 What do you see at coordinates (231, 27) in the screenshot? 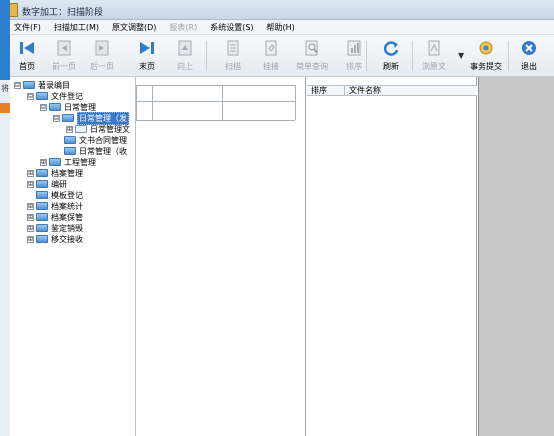
I see `menu-settings: 系统设置(S)` at bounding box center [231, 27].